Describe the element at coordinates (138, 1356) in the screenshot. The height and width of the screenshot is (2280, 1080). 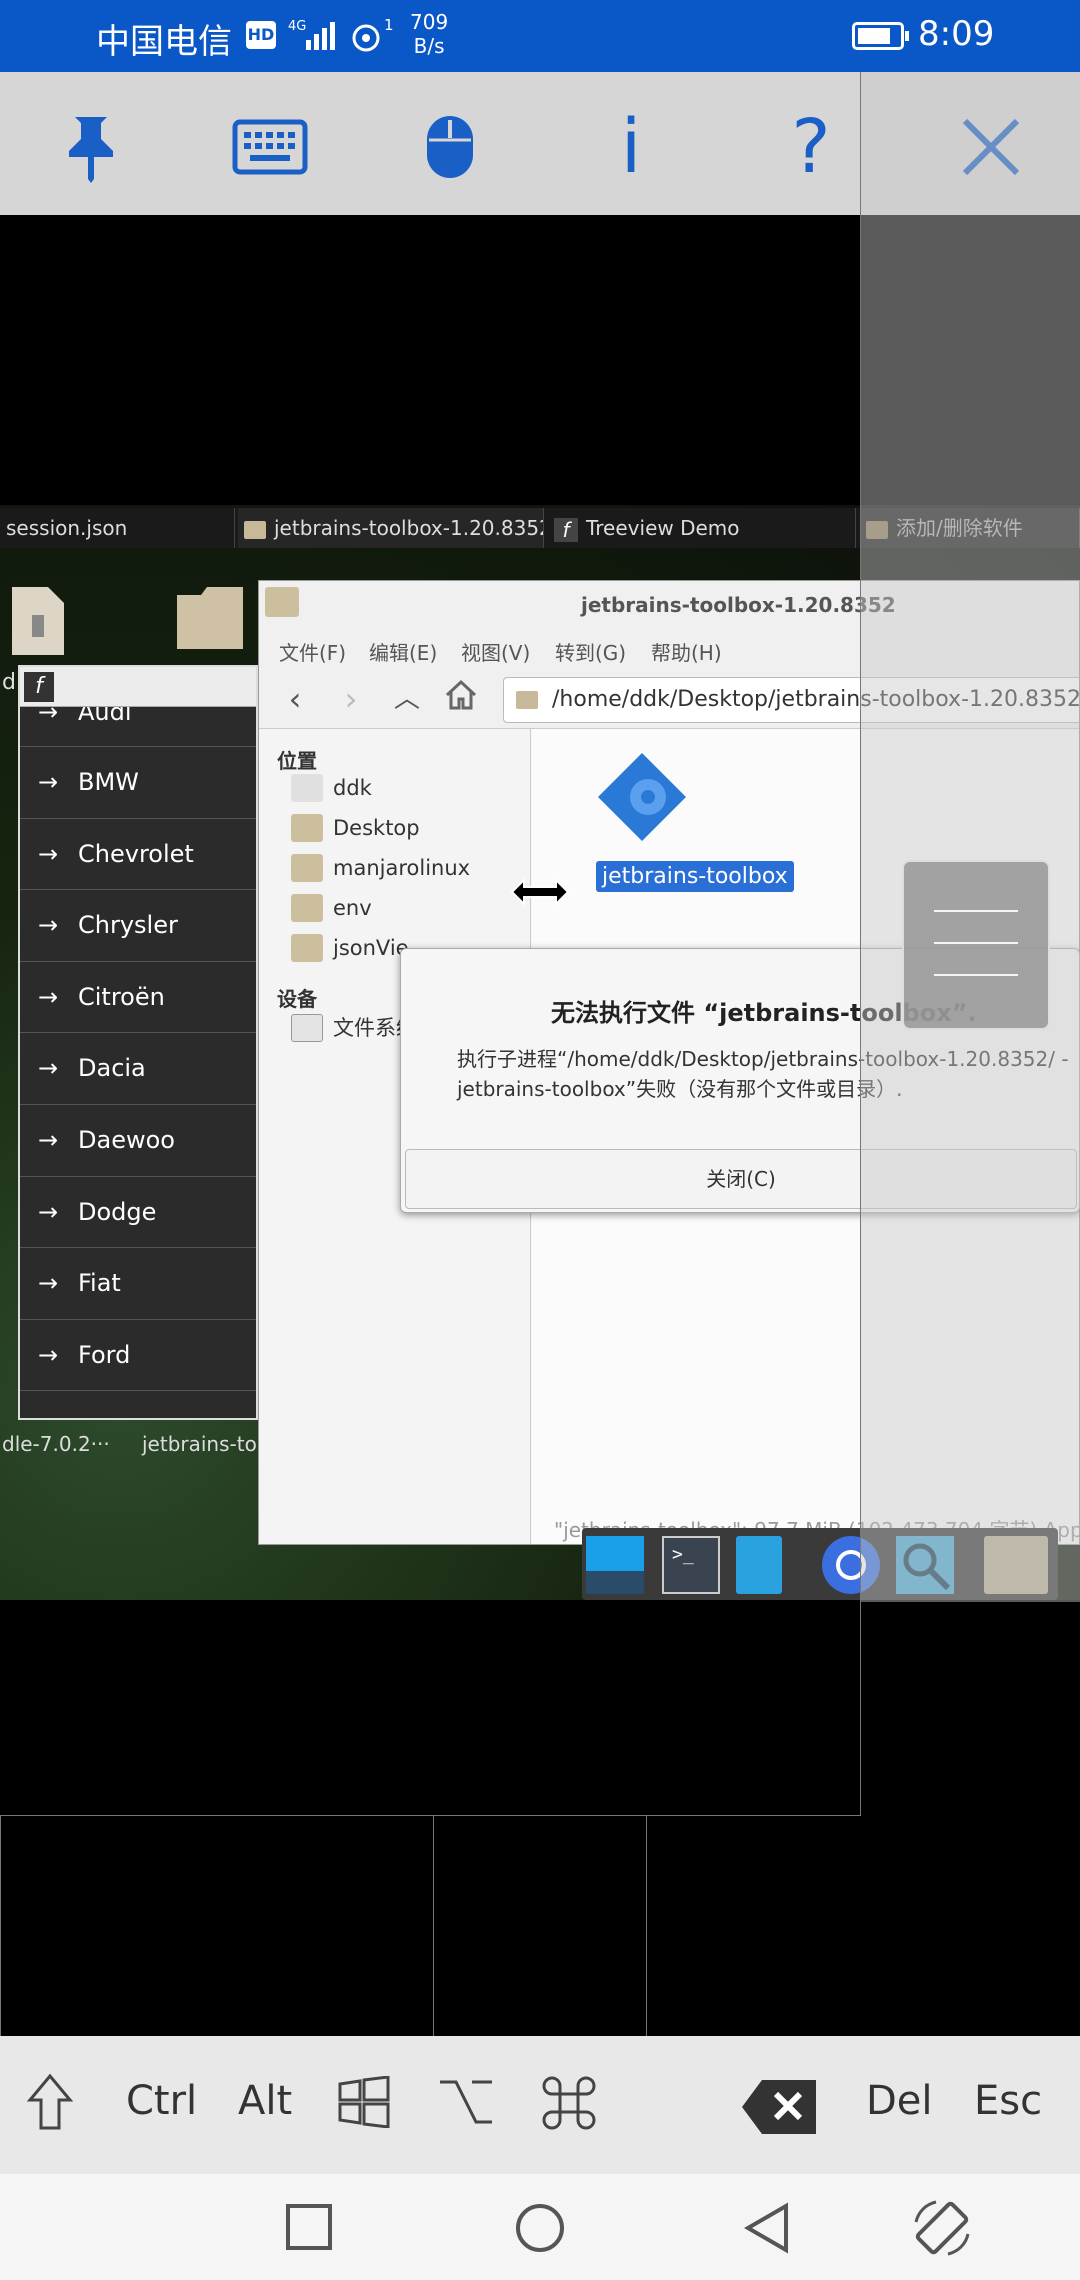
I see `list-item: → Ford` at that location.